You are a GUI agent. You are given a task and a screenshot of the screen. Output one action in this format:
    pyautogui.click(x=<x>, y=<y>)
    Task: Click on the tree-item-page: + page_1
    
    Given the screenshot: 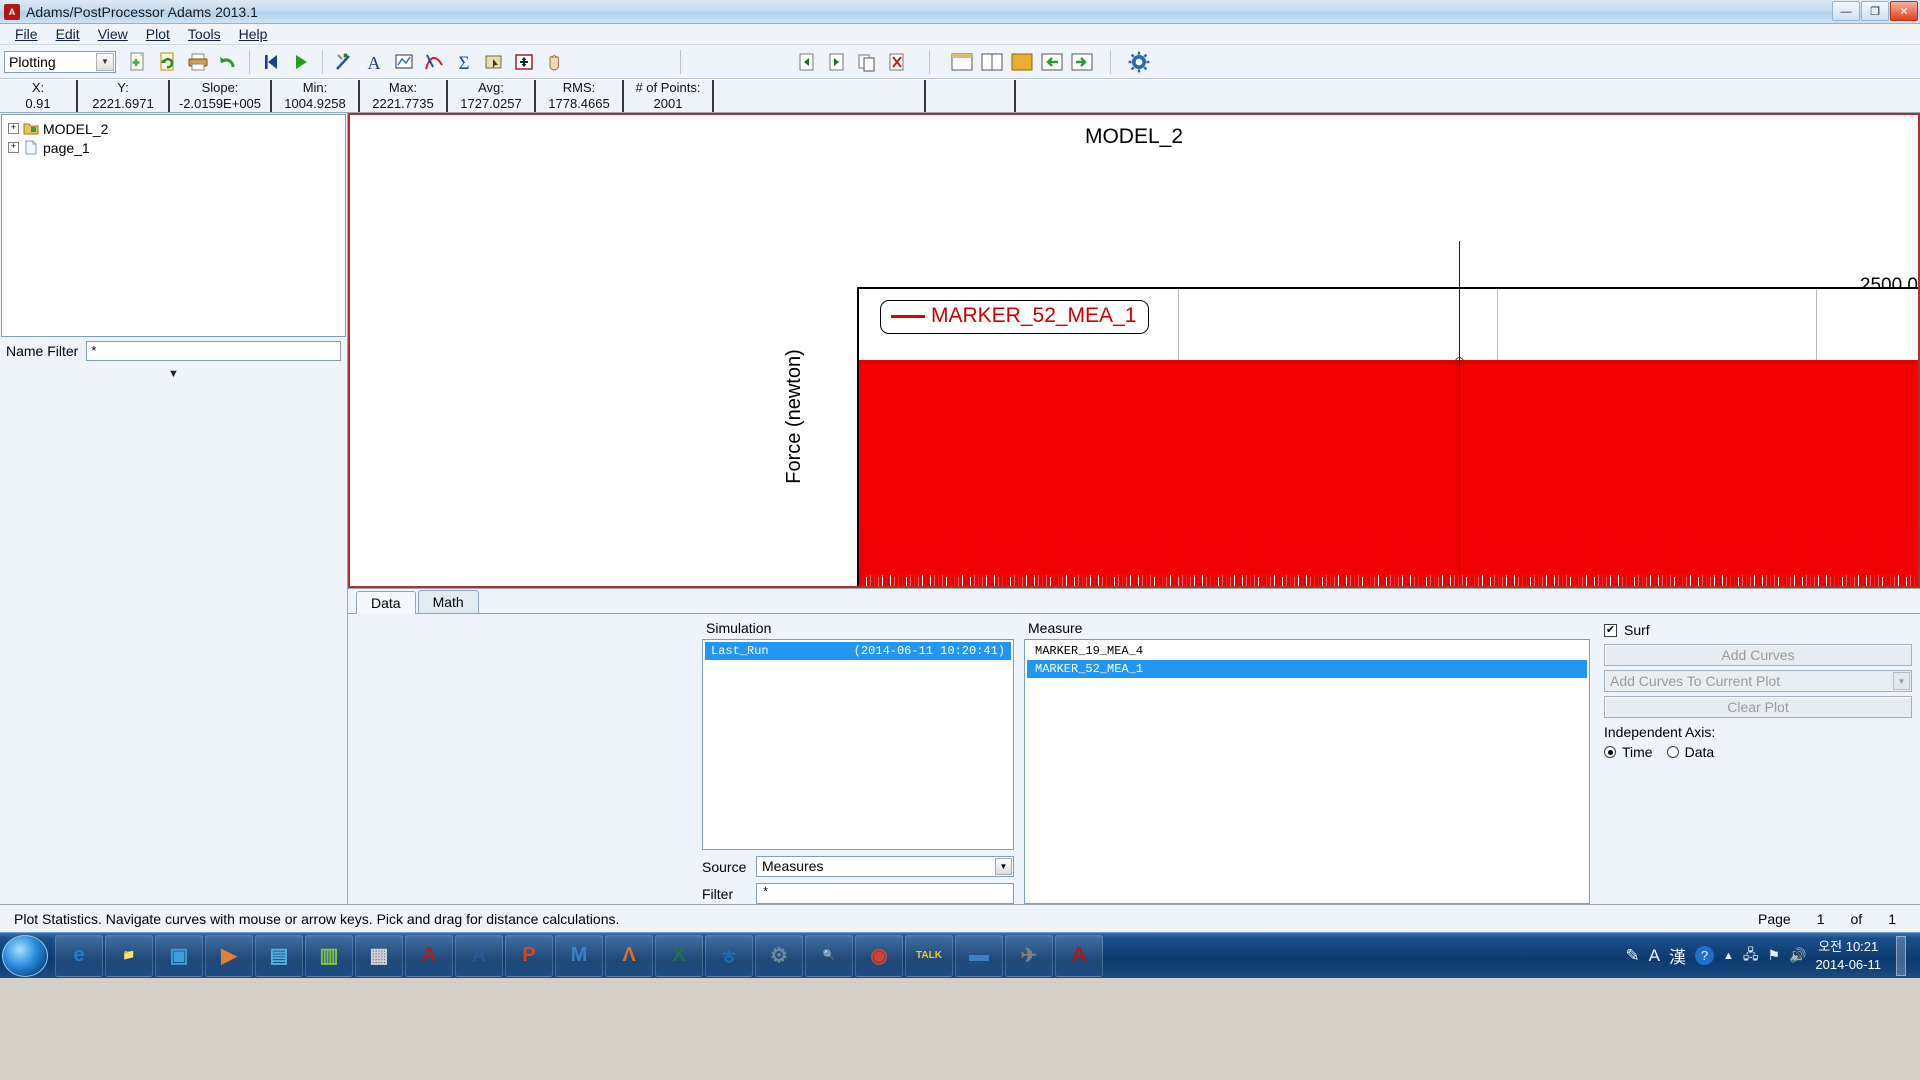 What is the action you would take?
    pyautogui.click(x=173, y=147)
    